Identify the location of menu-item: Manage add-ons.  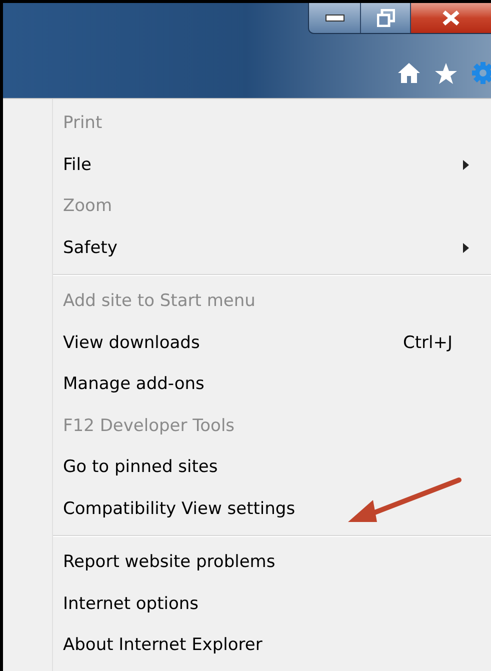
(247, 385).